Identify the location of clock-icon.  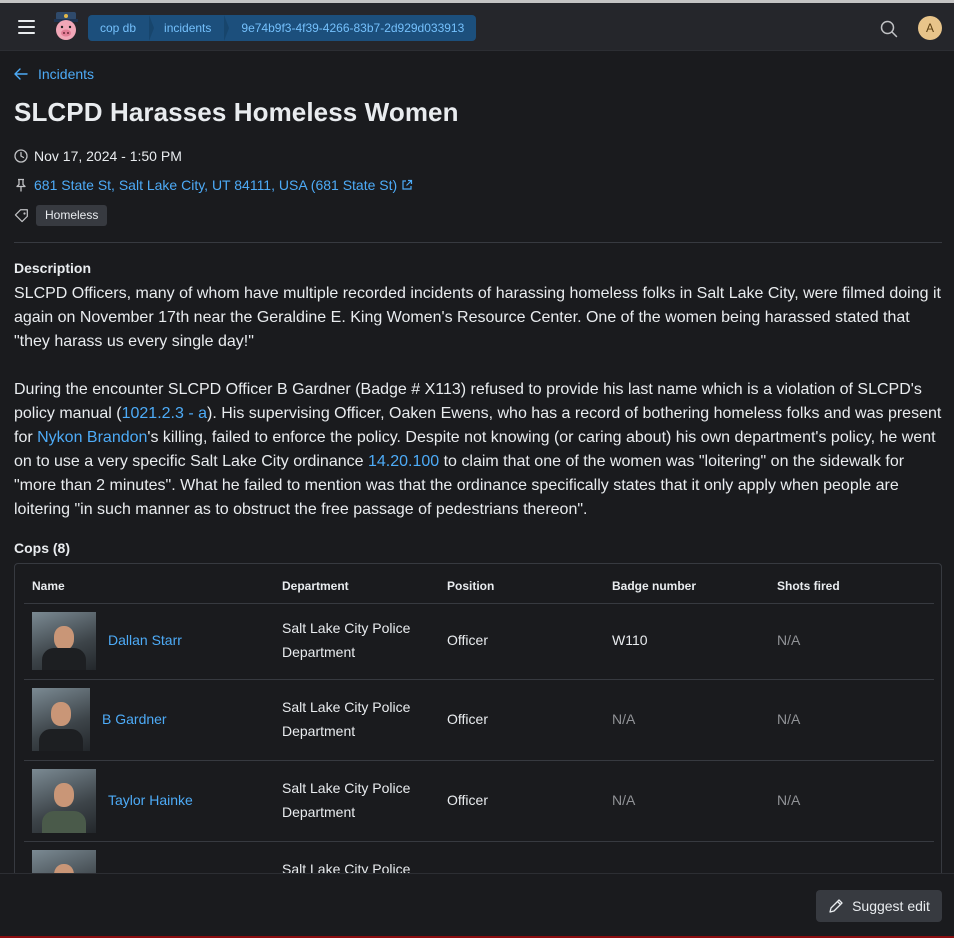
(21, 156).